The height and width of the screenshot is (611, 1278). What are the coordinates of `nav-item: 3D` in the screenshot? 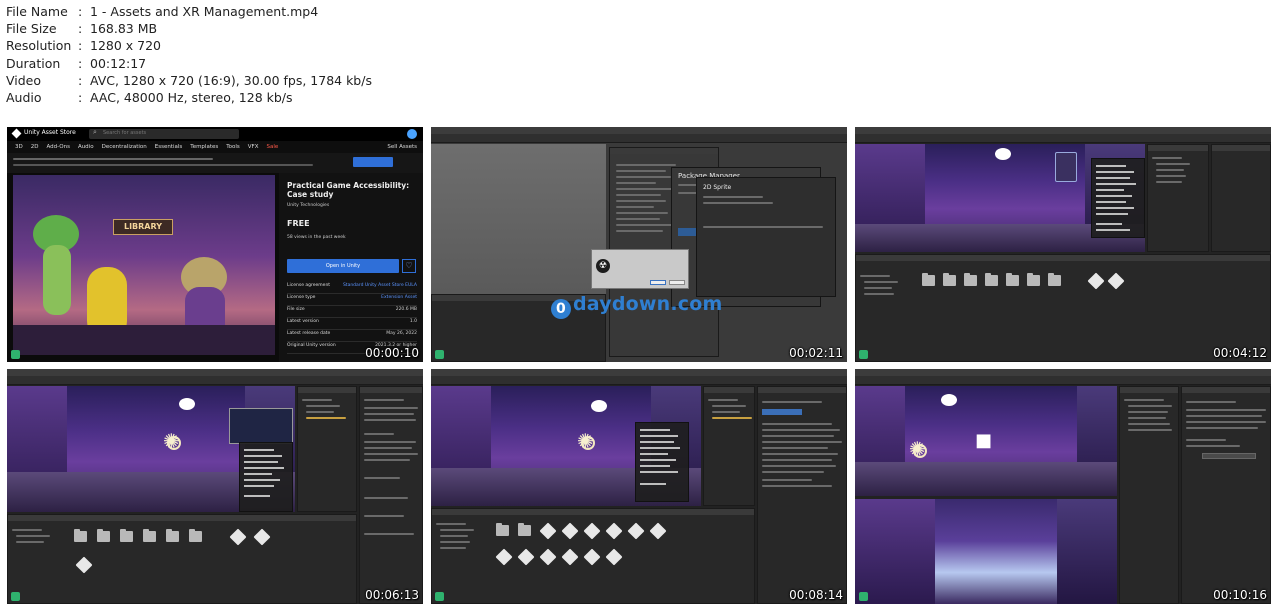 It's located at (19, 147).